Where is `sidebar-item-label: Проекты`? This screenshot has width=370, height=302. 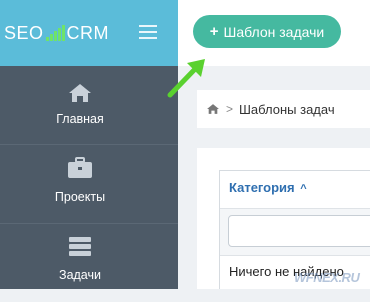 sidebar-item-label: Проекты is located at coordinates (80, 197).